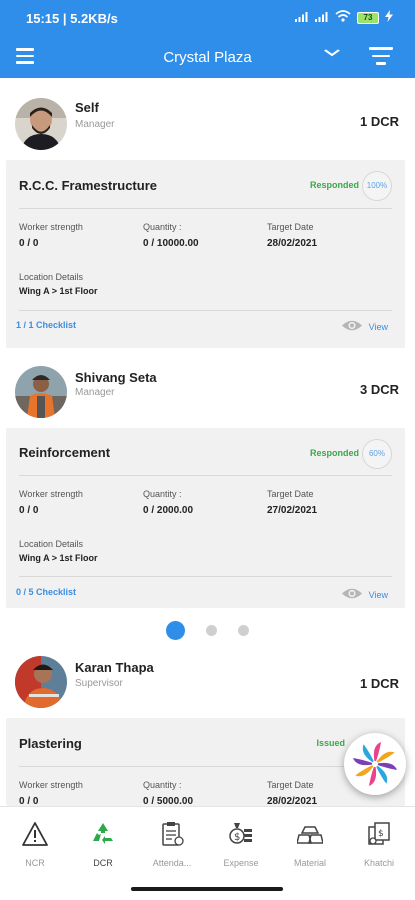  Describe the element at coordinates (207, 889) in the screenshot. I see `home-indicator` at that location.